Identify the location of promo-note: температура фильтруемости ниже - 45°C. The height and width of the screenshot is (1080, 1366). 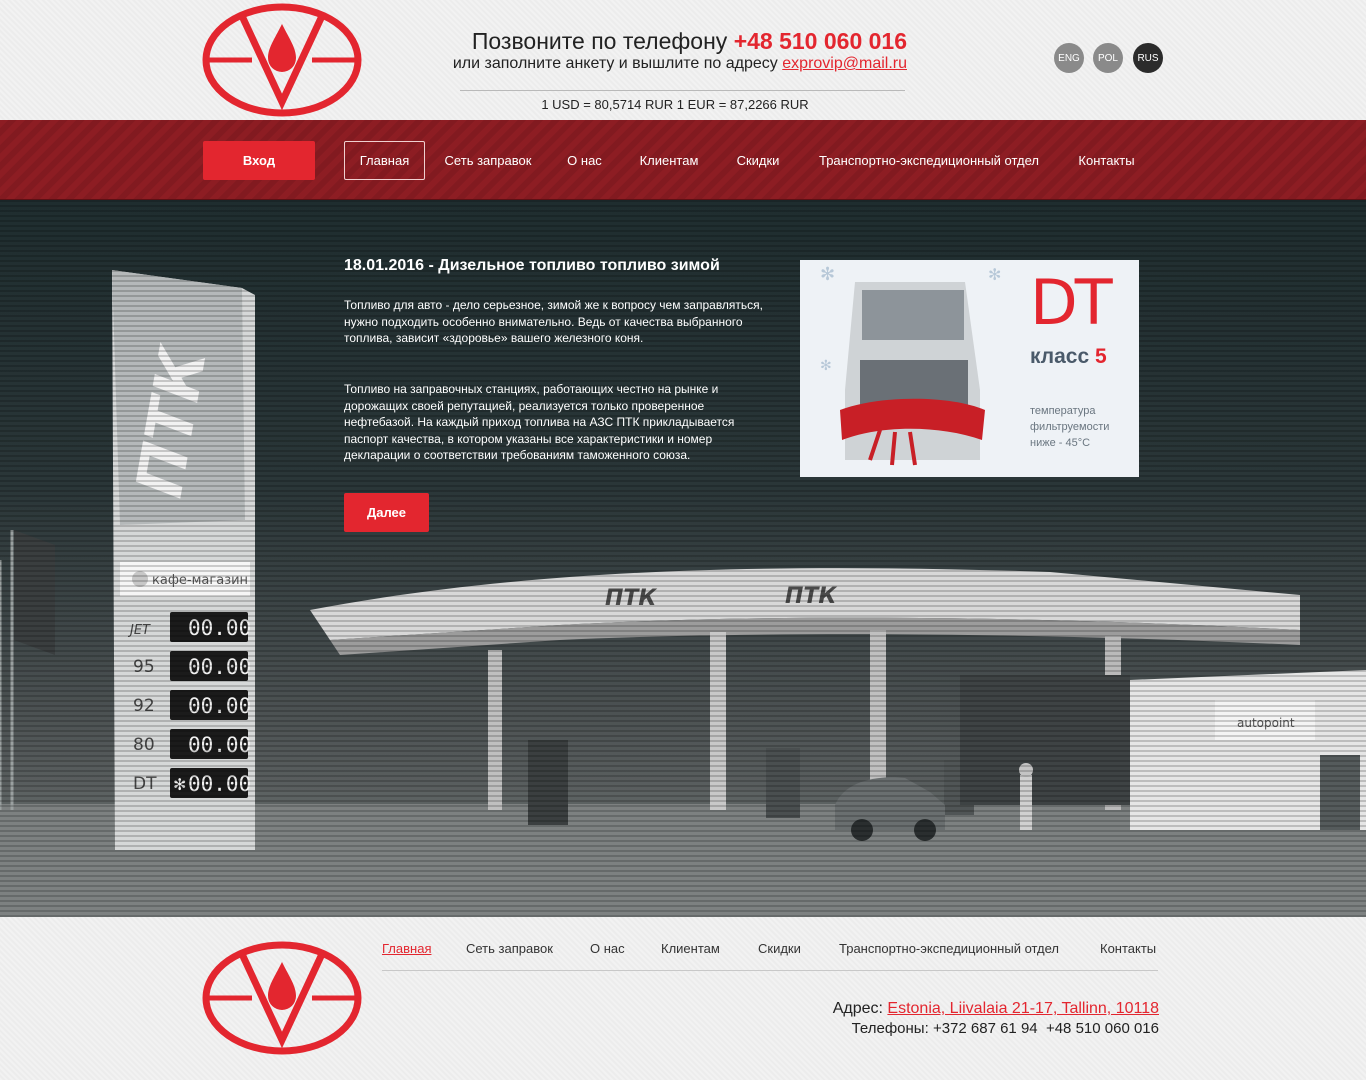
(1070, 427).